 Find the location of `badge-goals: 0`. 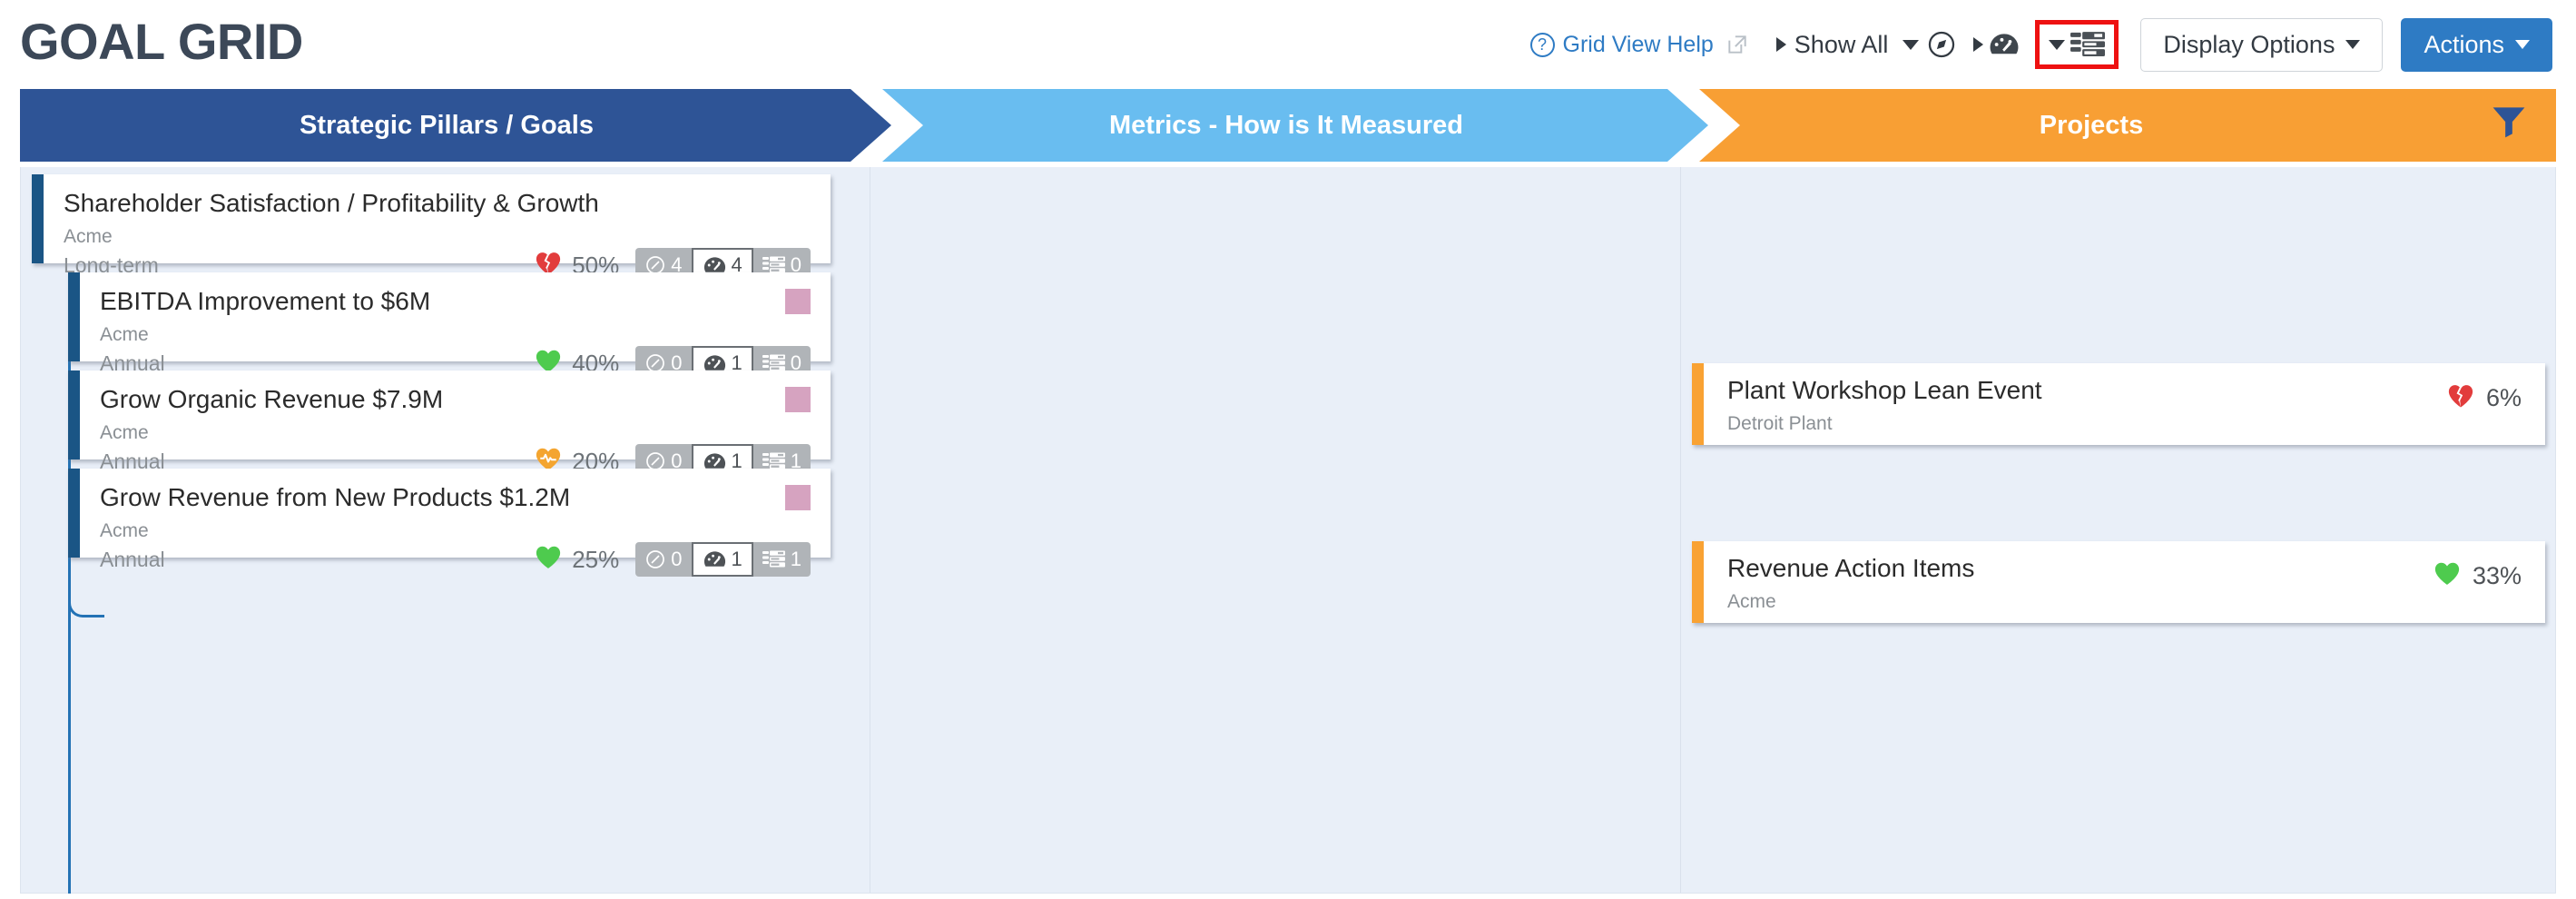

badge-goals: 0 is located at coordinates (663, 560).